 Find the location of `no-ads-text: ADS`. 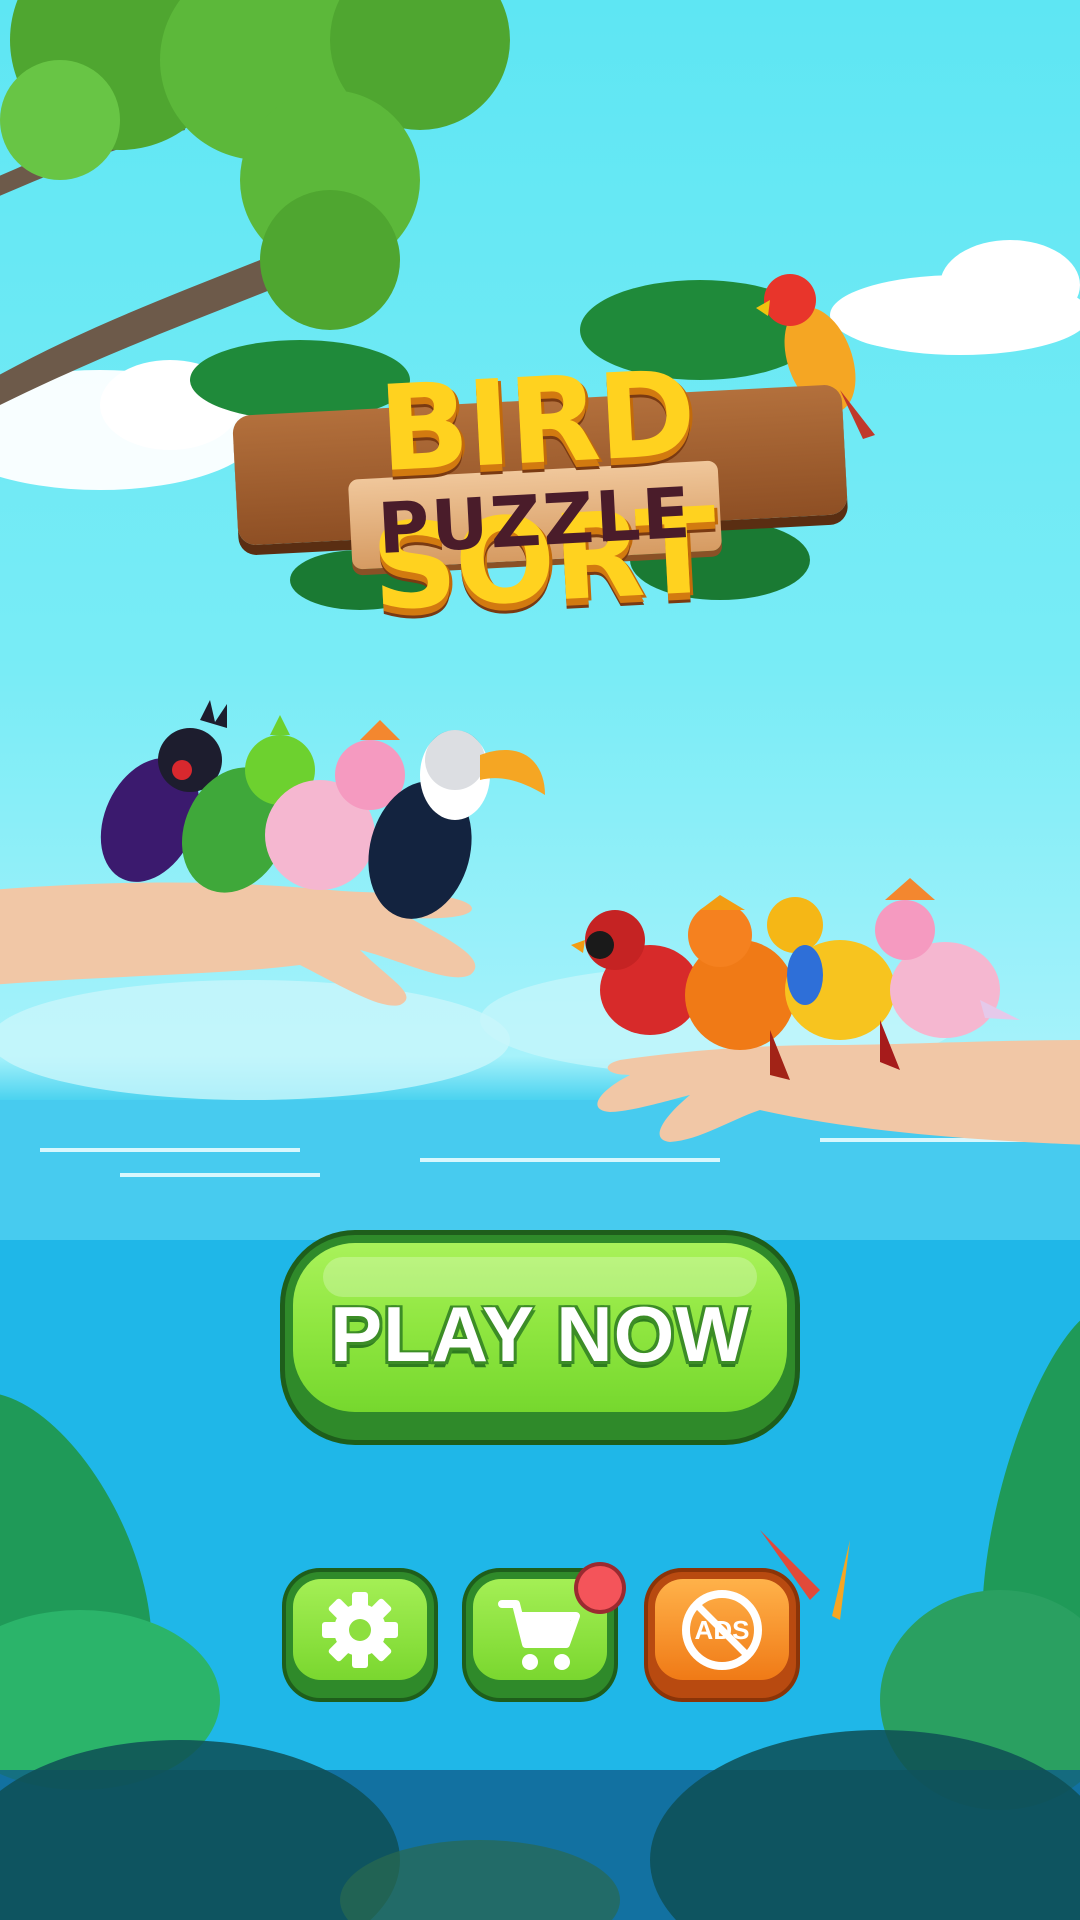

no-ads-text: ADS is located at coordinates (722, 1630).